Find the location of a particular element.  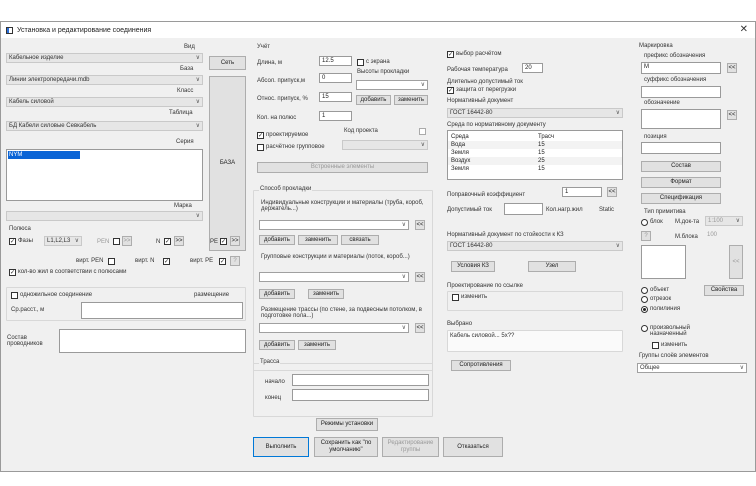

sostav-button: Состав is located at coordinates (681, 166).